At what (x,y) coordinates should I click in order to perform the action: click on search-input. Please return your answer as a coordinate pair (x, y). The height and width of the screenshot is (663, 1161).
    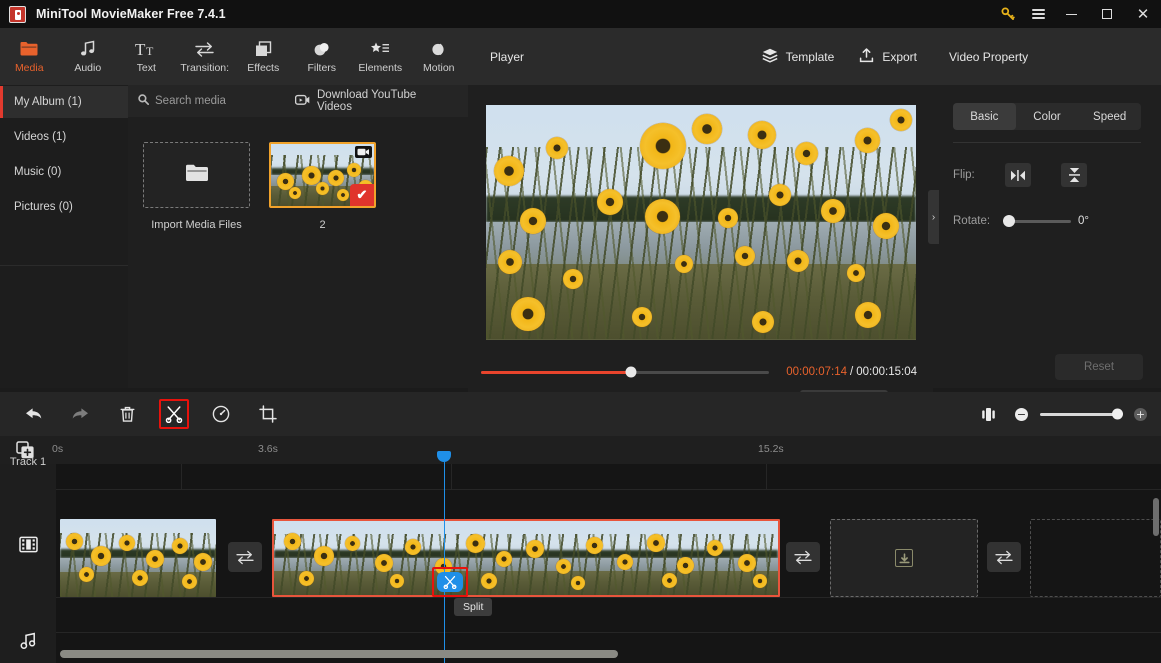
    Looking at the image, I should click on (225, 101).